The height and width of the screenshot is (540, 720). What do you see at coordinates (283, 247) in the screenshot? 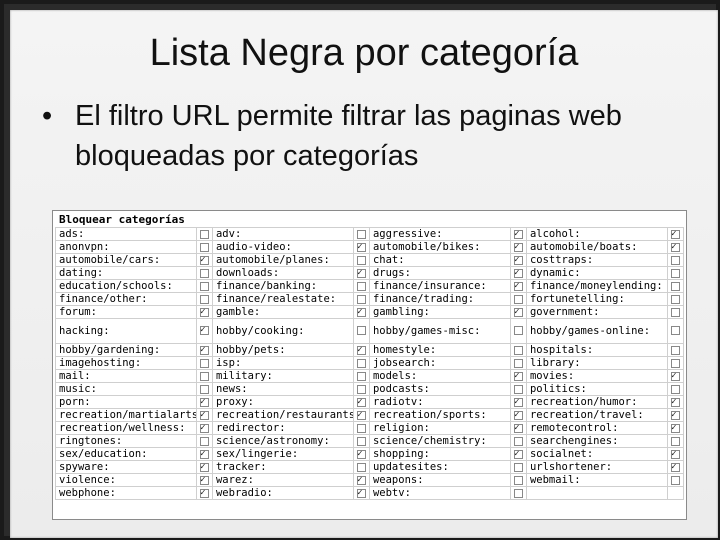
I see `category-label: audio-video:` at bounding box center [283, 247].